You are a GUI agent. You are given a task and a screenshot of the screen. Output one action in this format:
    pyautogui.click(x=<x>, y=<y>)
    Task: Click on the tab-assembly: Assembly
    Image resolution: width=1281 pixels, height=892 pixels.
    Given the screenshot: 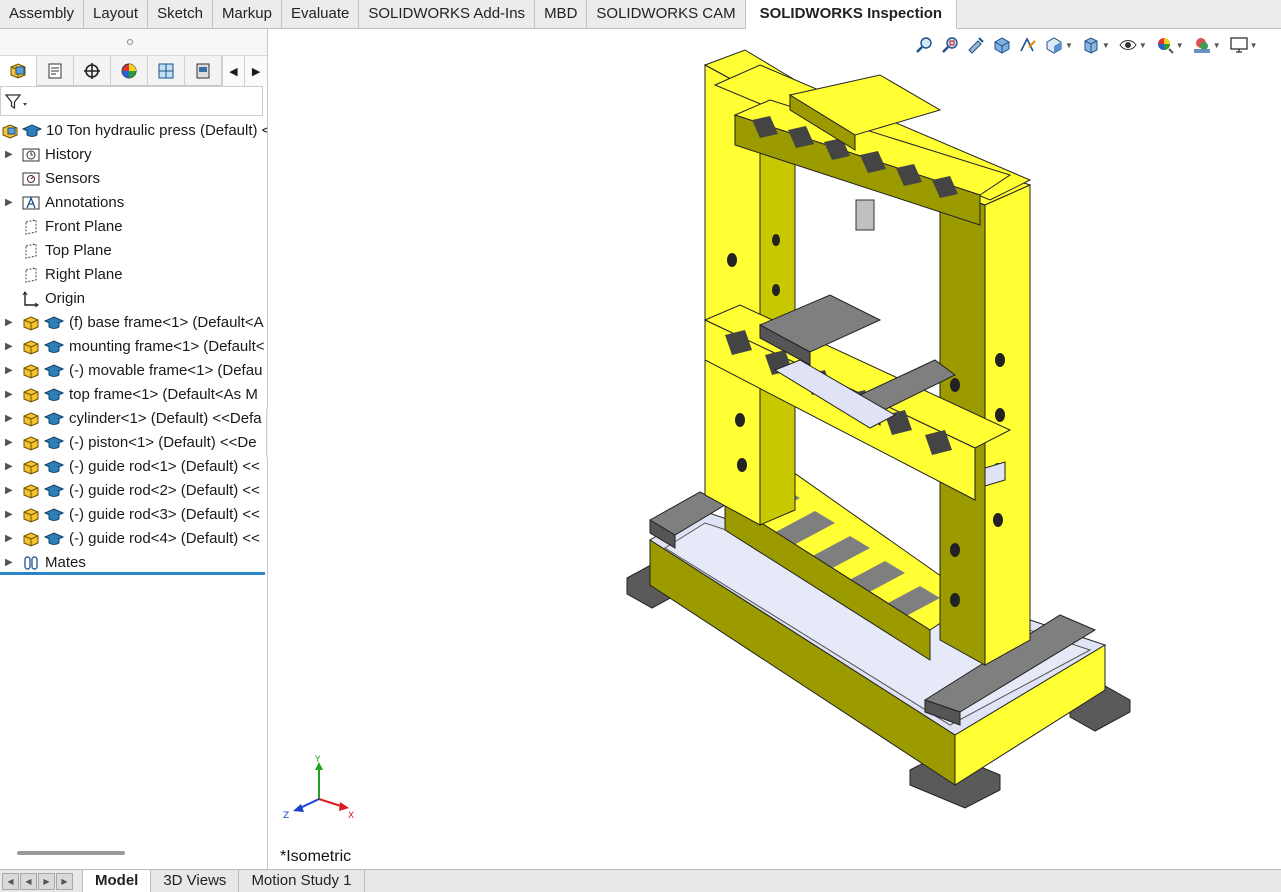 What is the action you would take?
    pyautogui.click(x=42, y=14)
    